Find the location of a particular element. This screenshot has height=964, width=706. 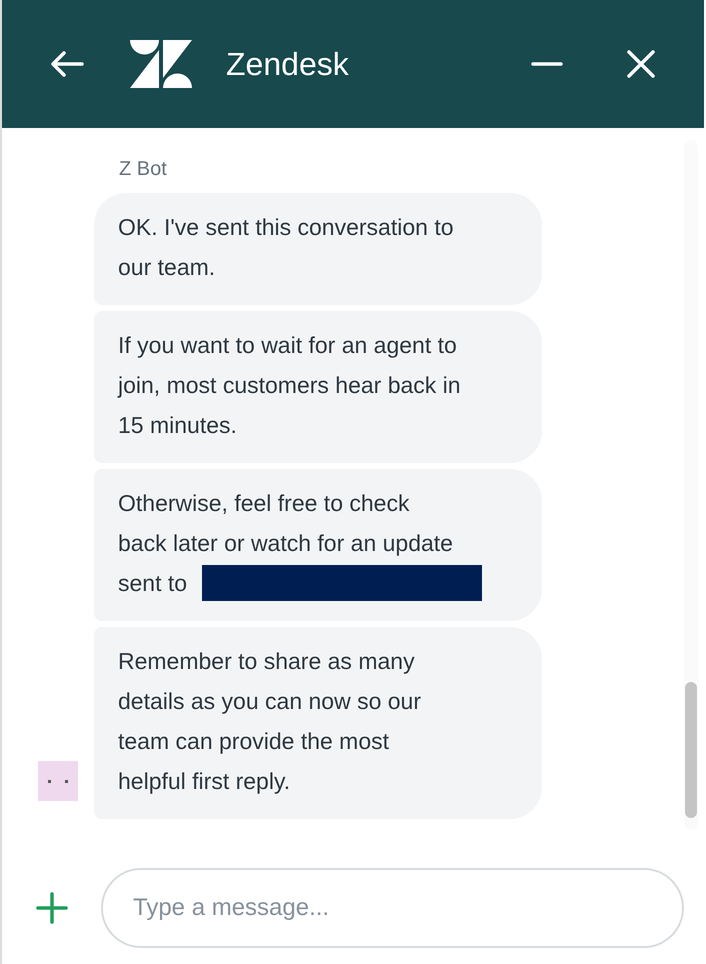

plus-icon is located at coordinates (52, 908).